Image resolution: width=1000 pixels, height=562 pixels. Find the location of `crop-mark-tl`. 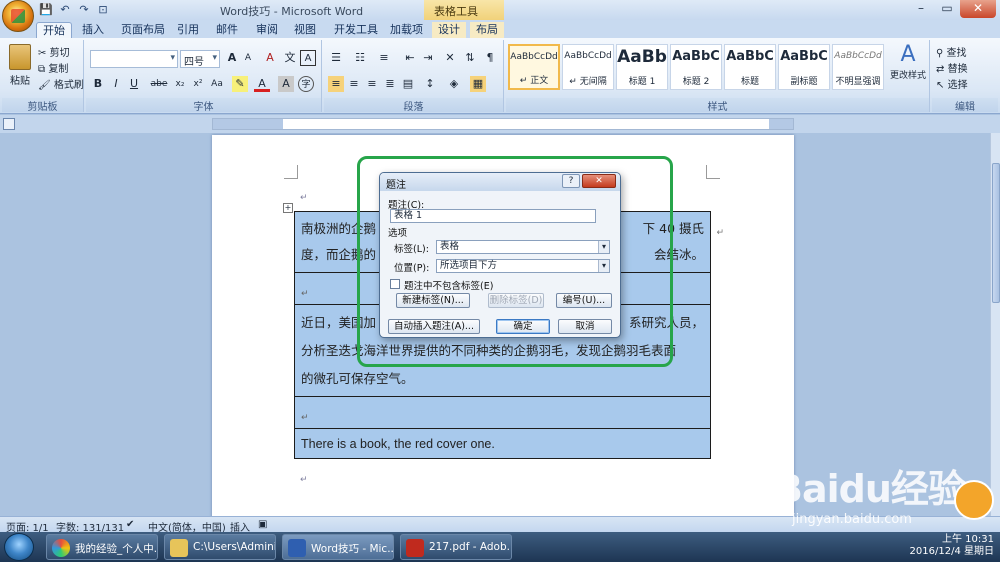

crop-mark-tl is located at coordinates (291, 172).